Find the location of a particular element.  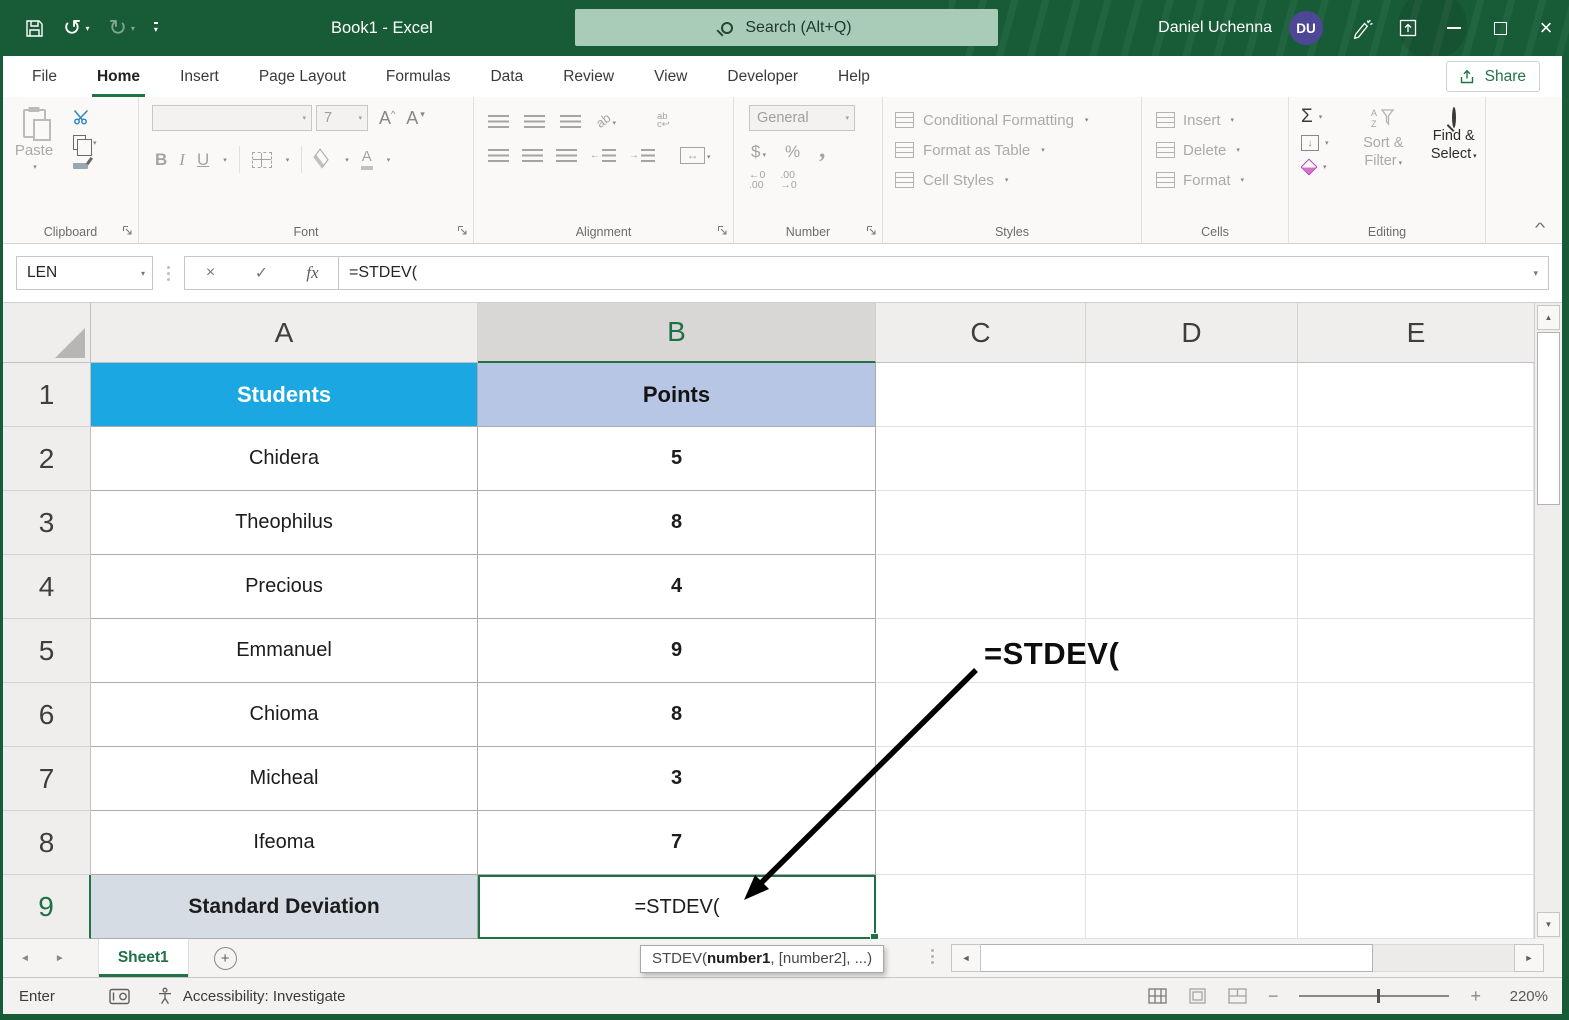

cancel-formula-button: × is located at coordinates (210, 273).